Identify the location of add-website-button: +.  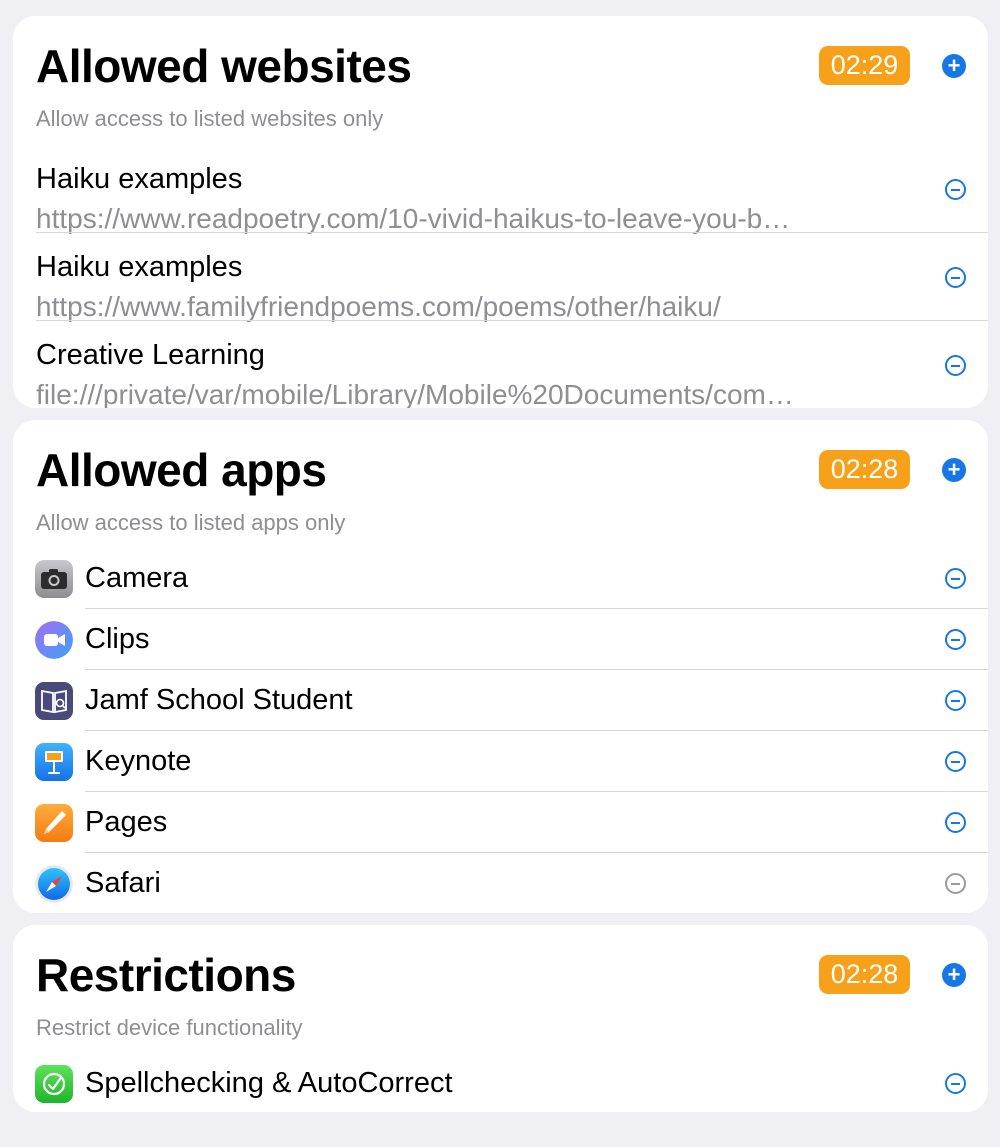
(954, 66).